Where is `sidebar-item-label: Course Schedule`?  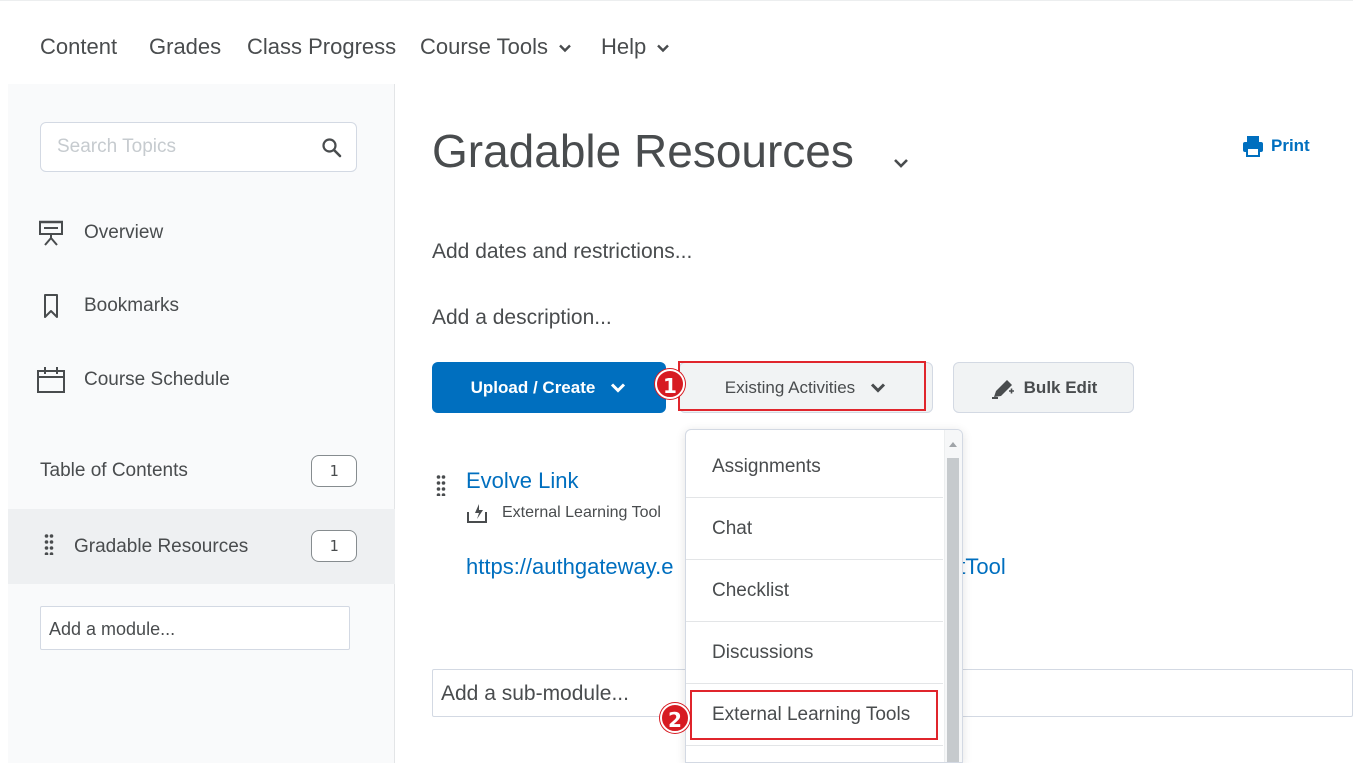 sidebar-item-label: Course Schedule is located at coordinates (157, 379).